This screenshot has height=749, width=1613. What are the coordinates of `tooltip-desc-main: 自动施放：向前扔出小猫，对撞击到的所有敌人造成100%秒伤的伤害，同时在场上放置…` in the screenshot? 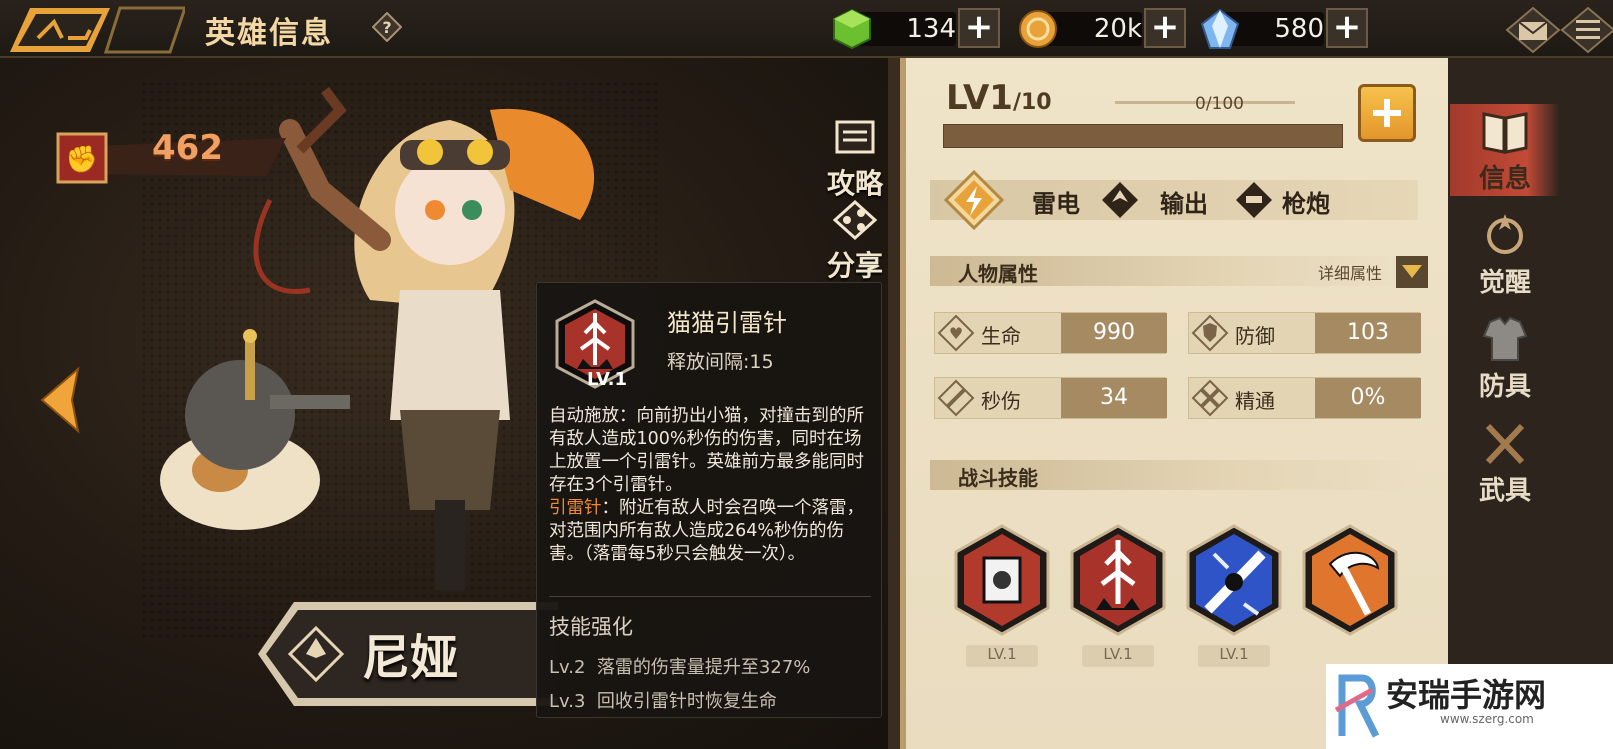 It's located at (706, 450).